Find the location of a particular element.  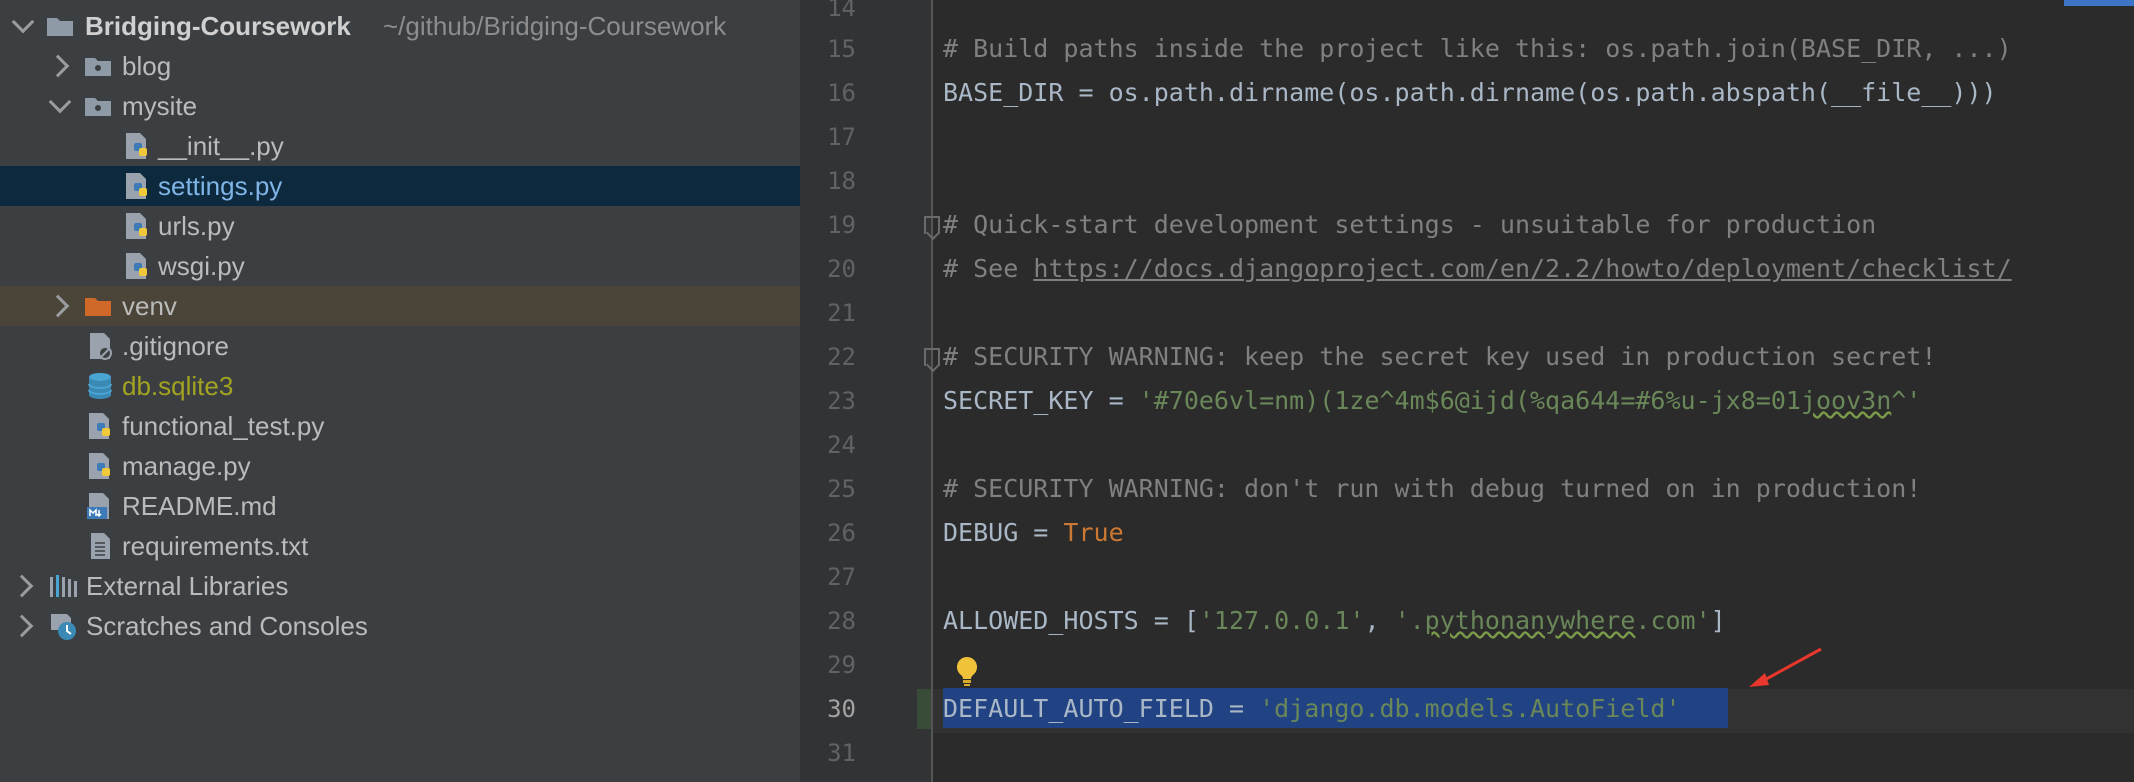

scroll-indicator is located at coordinates (2099, 3).